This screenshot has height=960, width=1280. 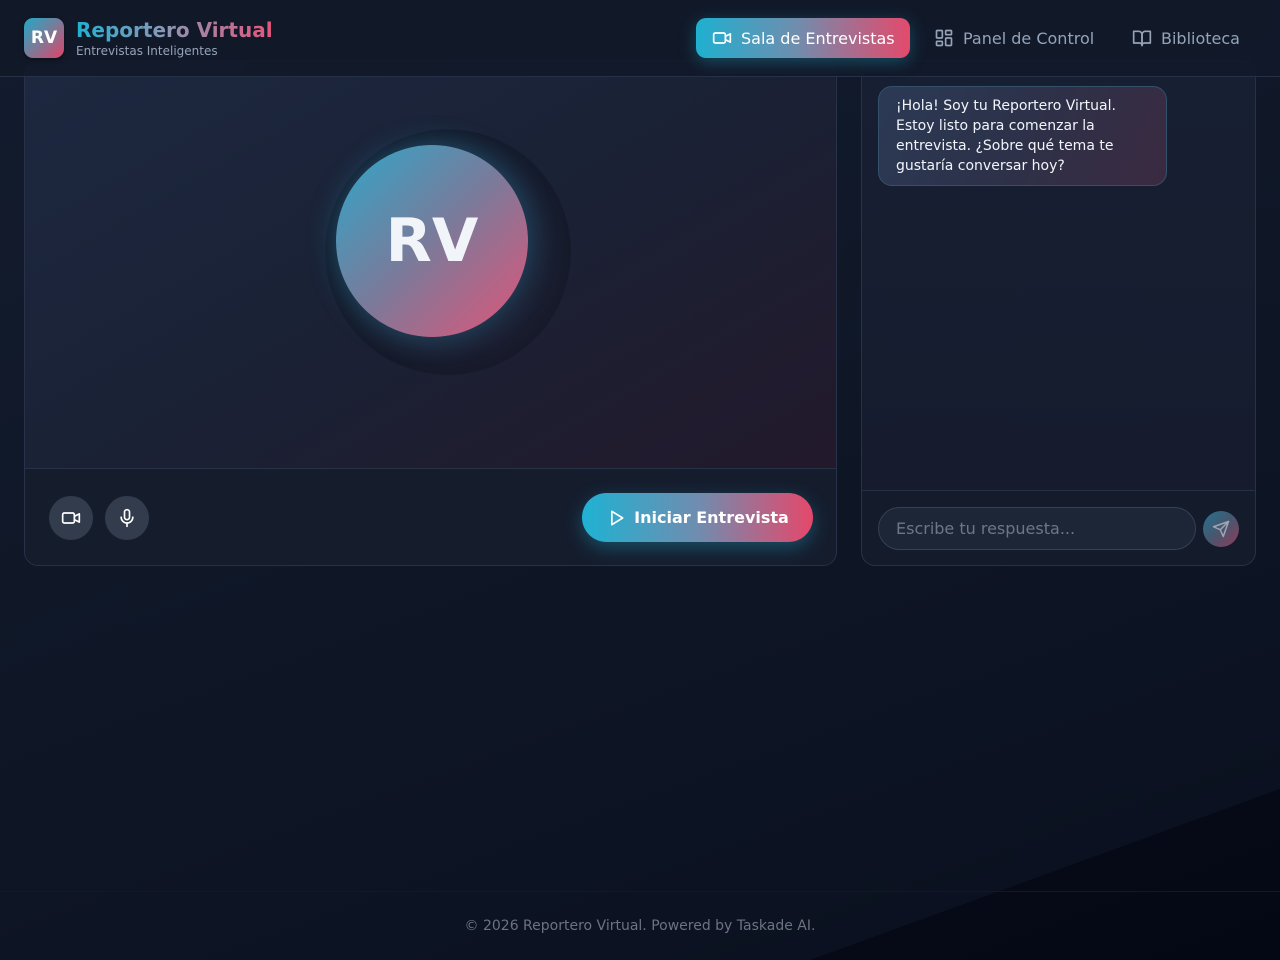 I want to click on nav-label: Sala de Entrevistas, so click(x=818, y=38).